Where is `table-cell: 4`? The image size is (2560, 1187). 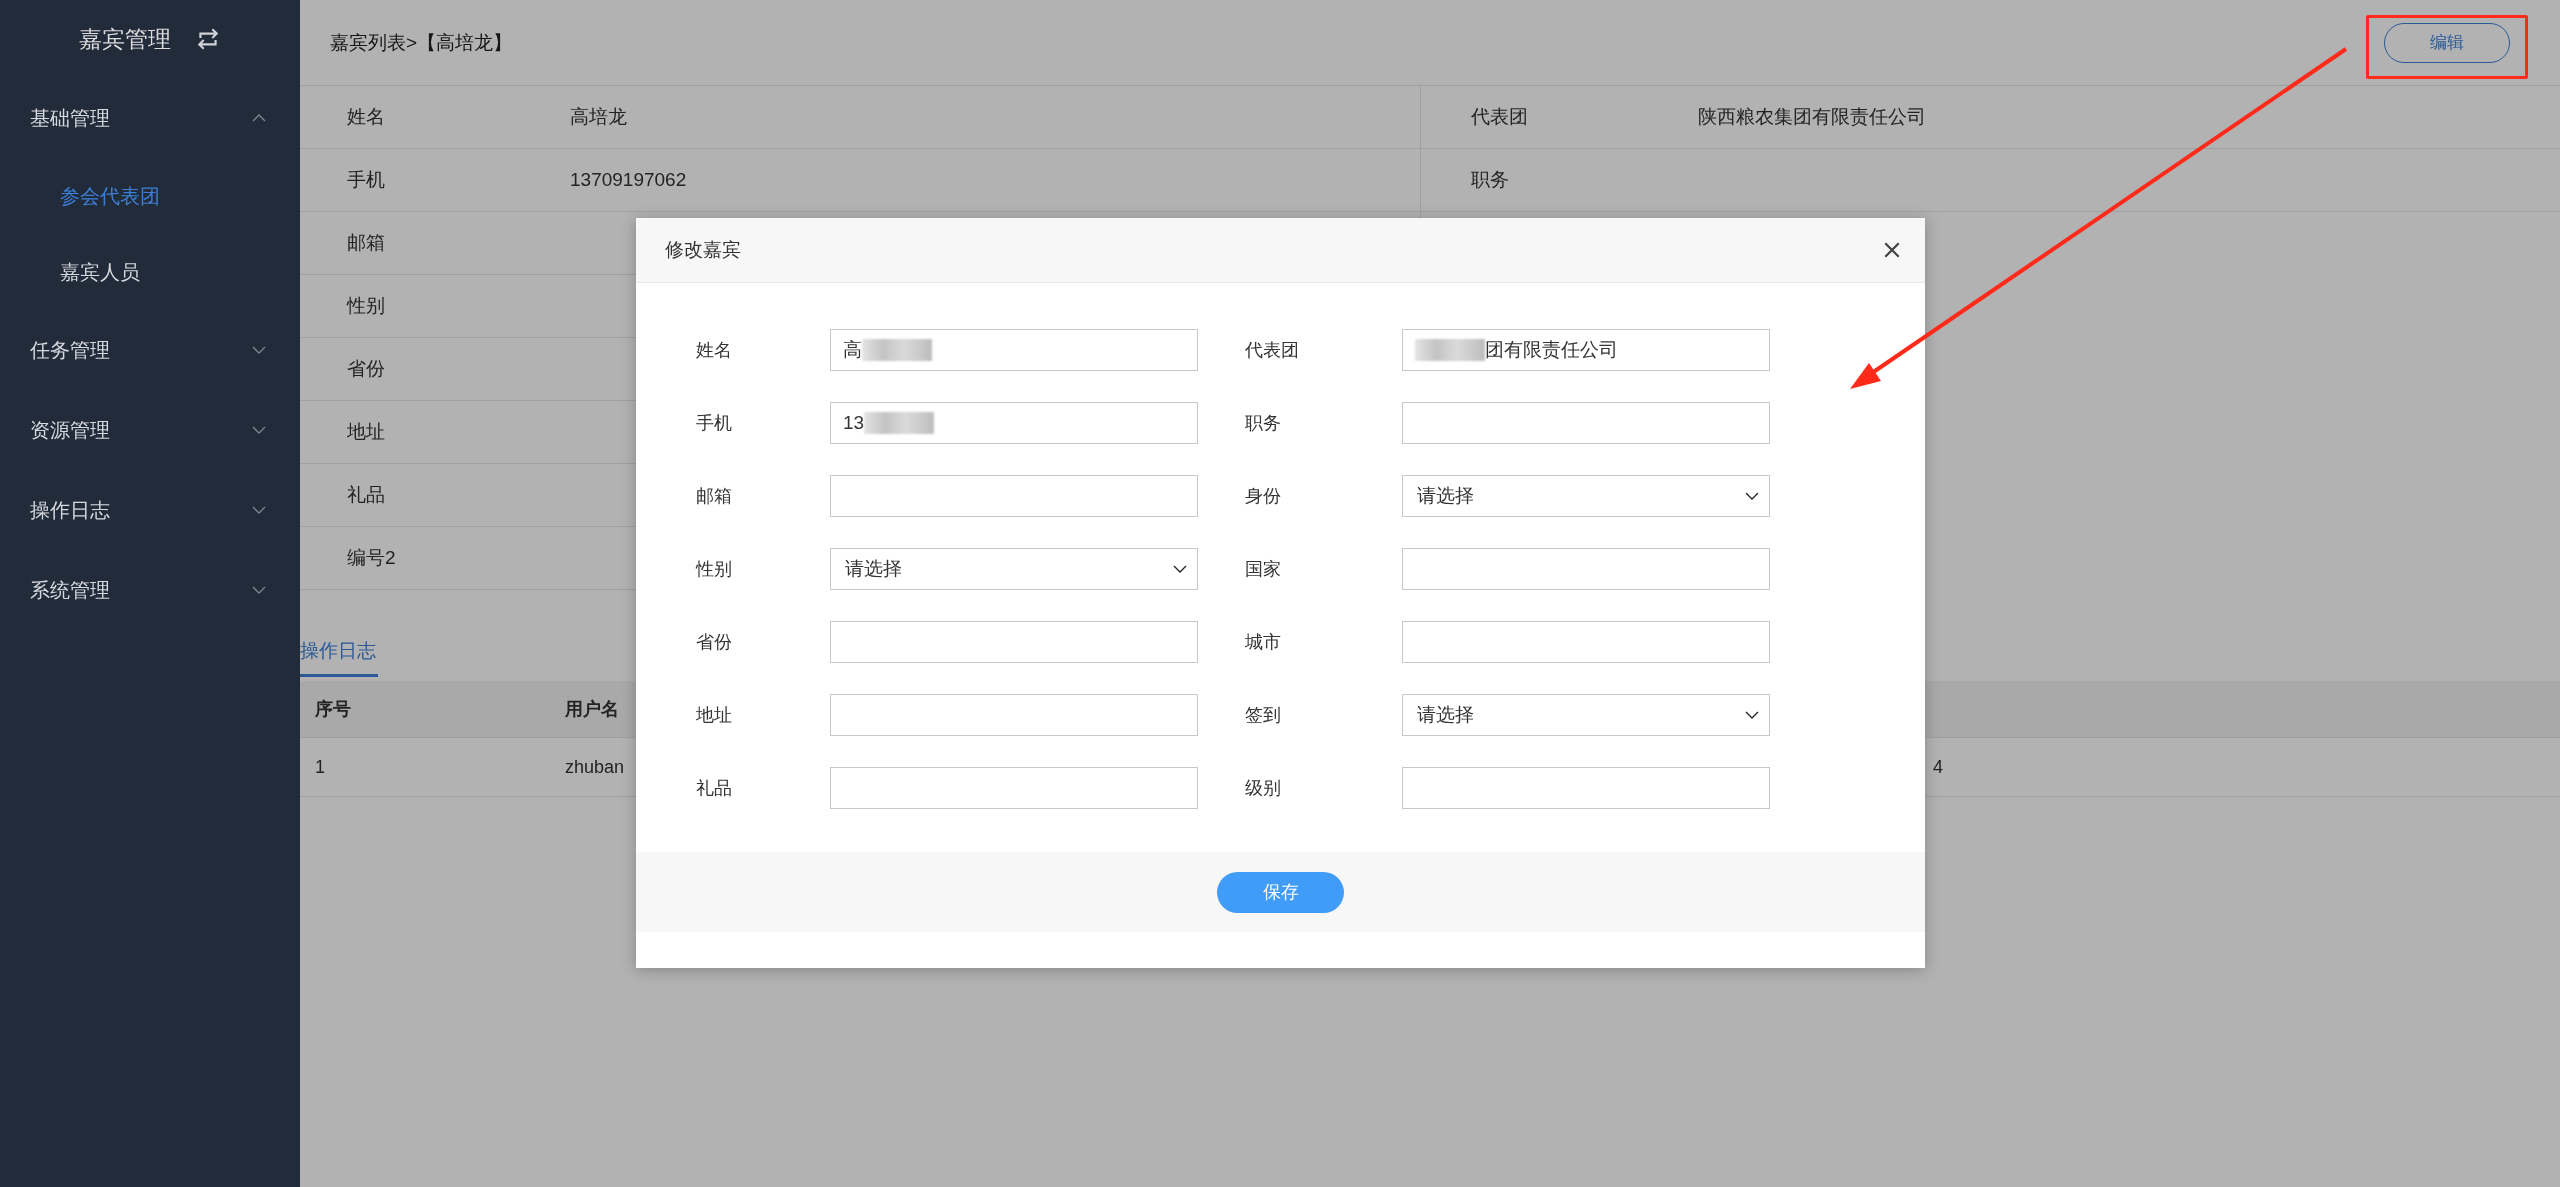
table-cell: 4 is located at coordinates (1938, 766).